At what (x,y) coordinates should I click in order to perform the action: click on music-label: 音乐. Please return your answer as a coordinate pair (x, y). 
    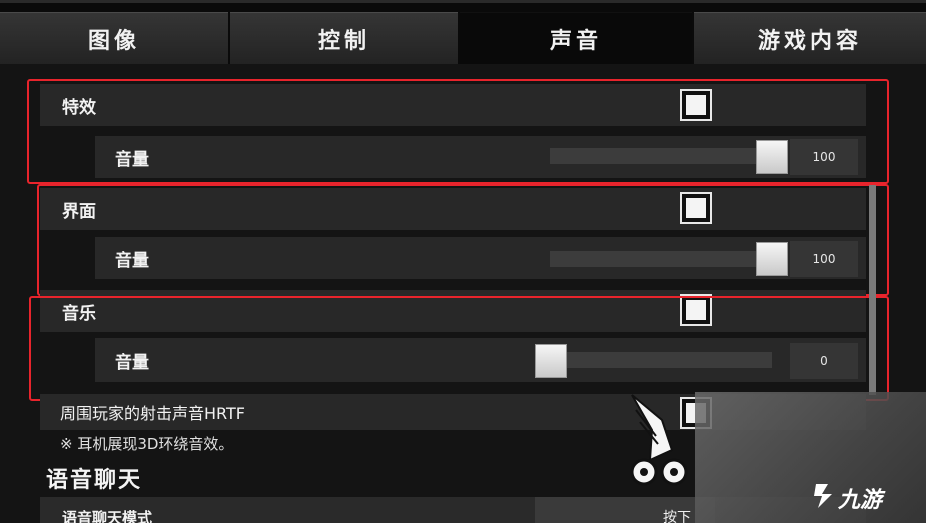
    Looking at the image, I should click on (79, 313).